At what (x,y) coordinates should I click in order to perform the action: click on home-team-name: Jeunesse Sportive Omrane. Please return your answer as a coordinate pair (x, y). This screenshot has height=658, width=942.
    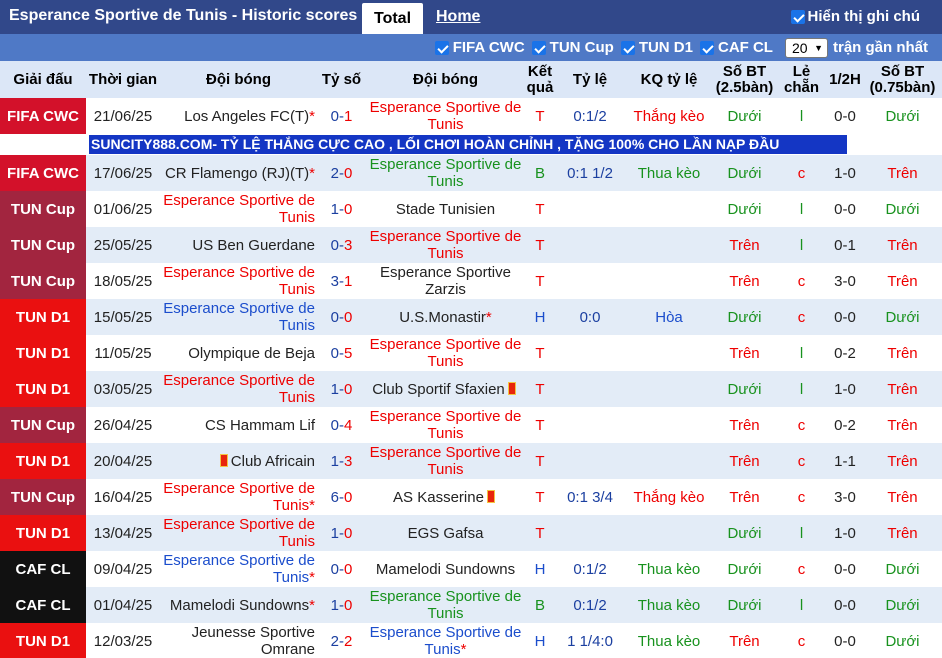
    Looking at the image, I should click on (253, 641).